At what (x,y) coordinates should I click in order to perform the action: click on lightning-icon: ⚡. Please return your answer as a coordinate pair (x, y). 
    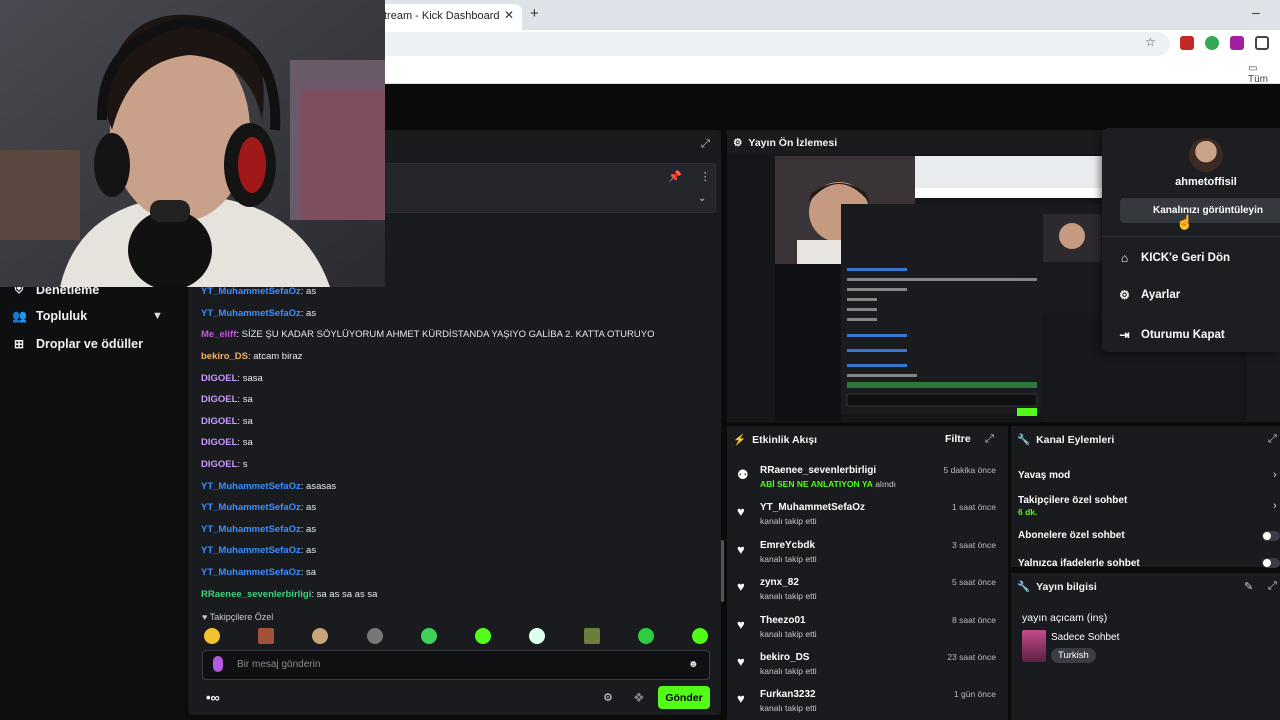
    Looking at the image, I should click on (740, 440).